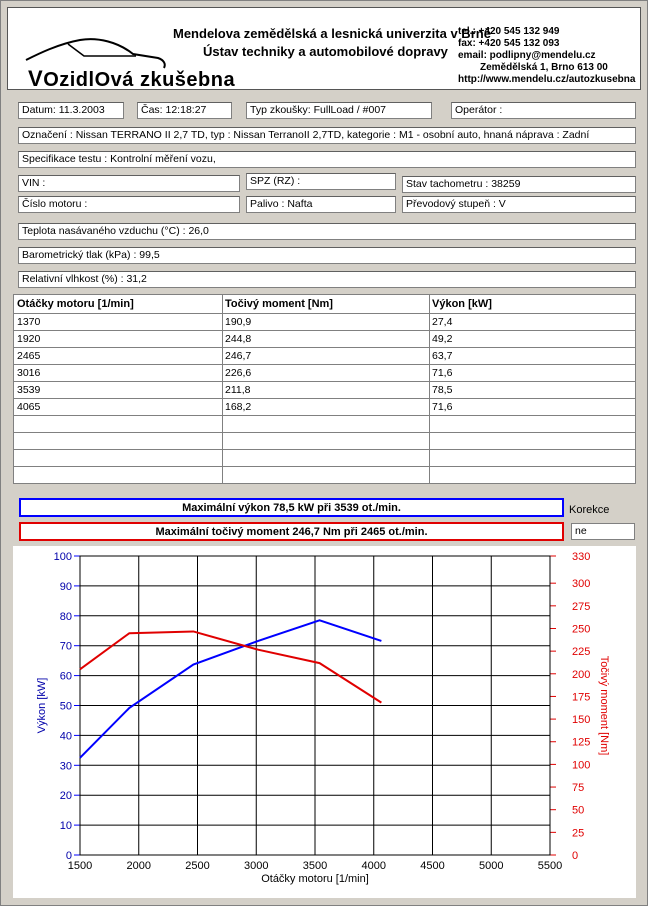 This screenshot has width=648, height=906. I want to click on korekce-label: Korekce, so click(589, 510).